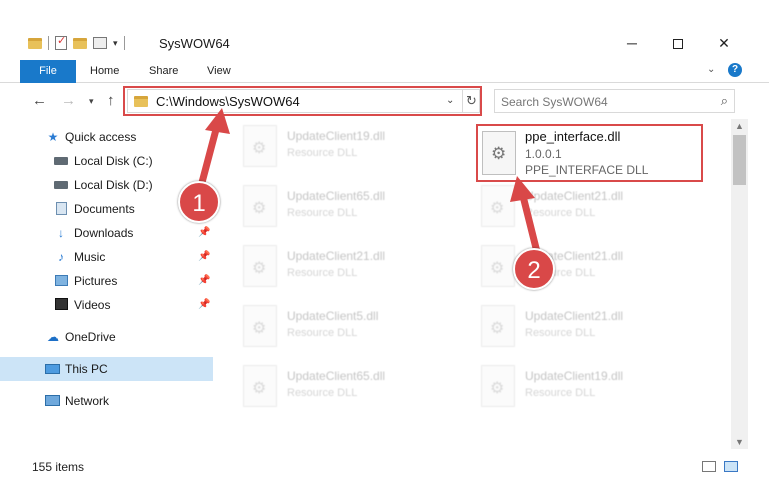 This screenshot has height=493, width=769. What do you see at coordinates (104, 71) in the screenshot?
I see `tab-home: Home` at bounding box center [104, 71].